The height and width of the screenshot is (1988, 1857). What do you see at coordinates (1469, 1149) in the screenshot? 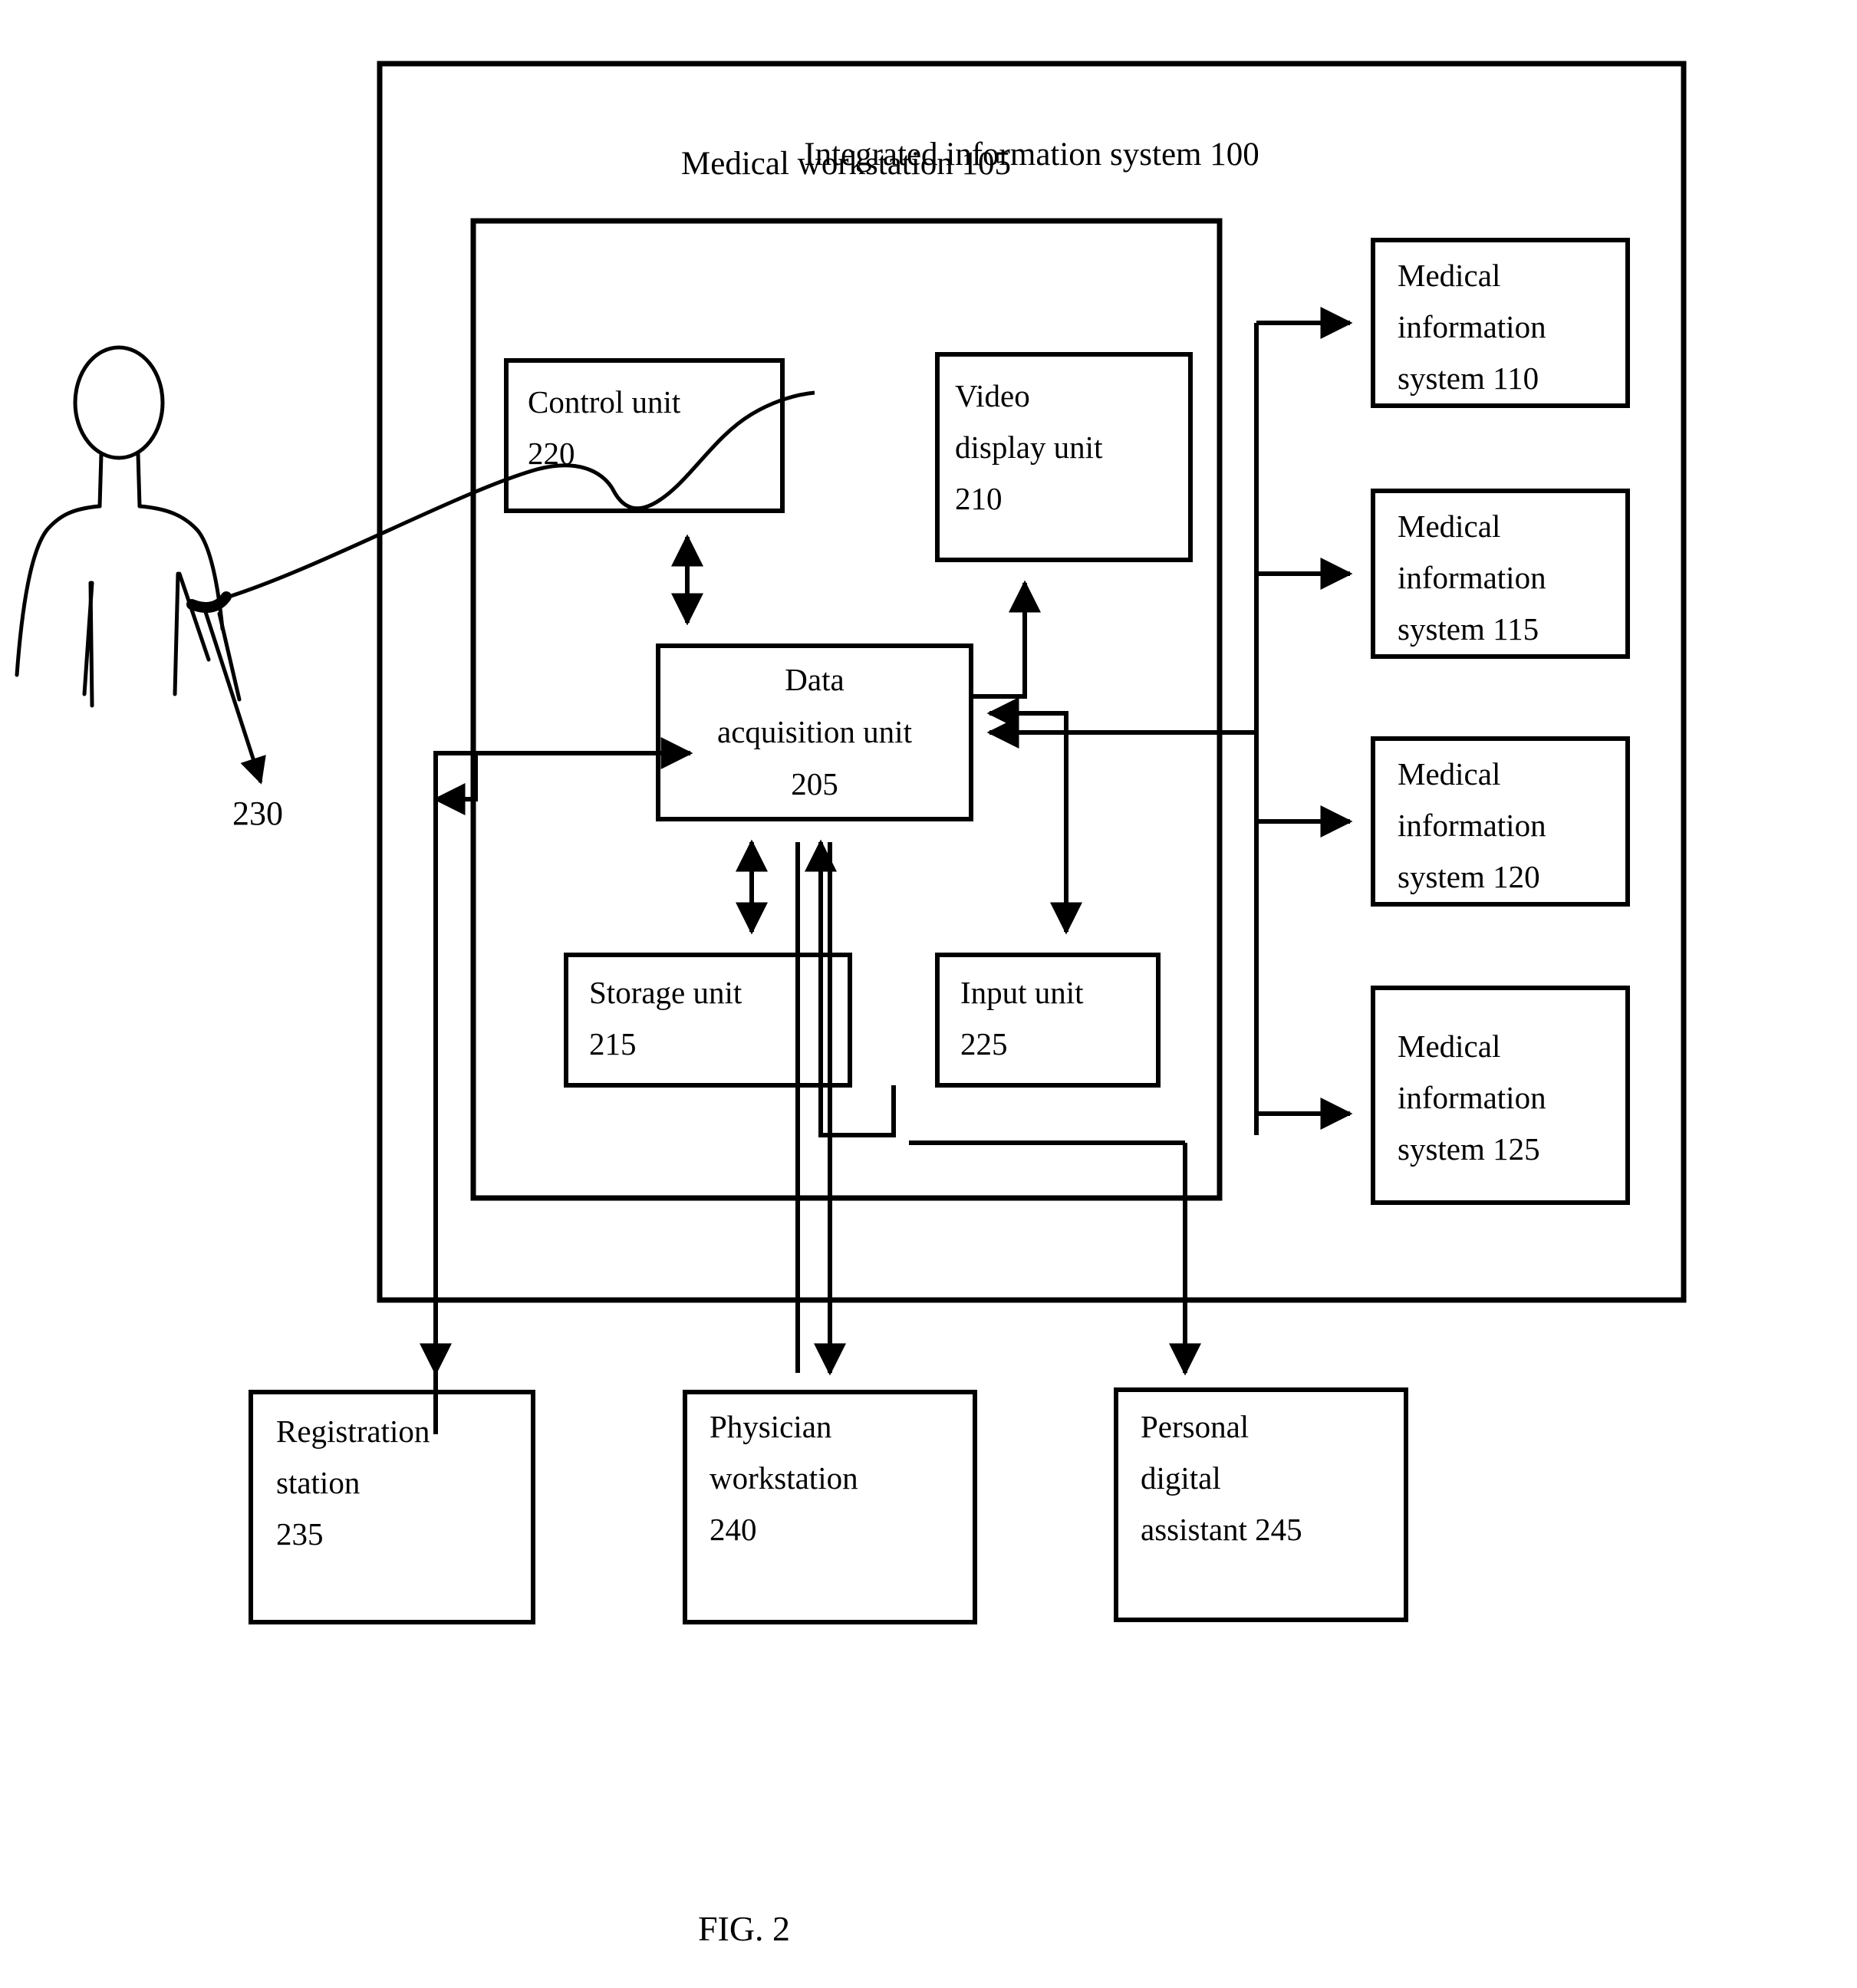
I see `mis-125-label-line3: system 125` at bounding box center [1469, 1149].